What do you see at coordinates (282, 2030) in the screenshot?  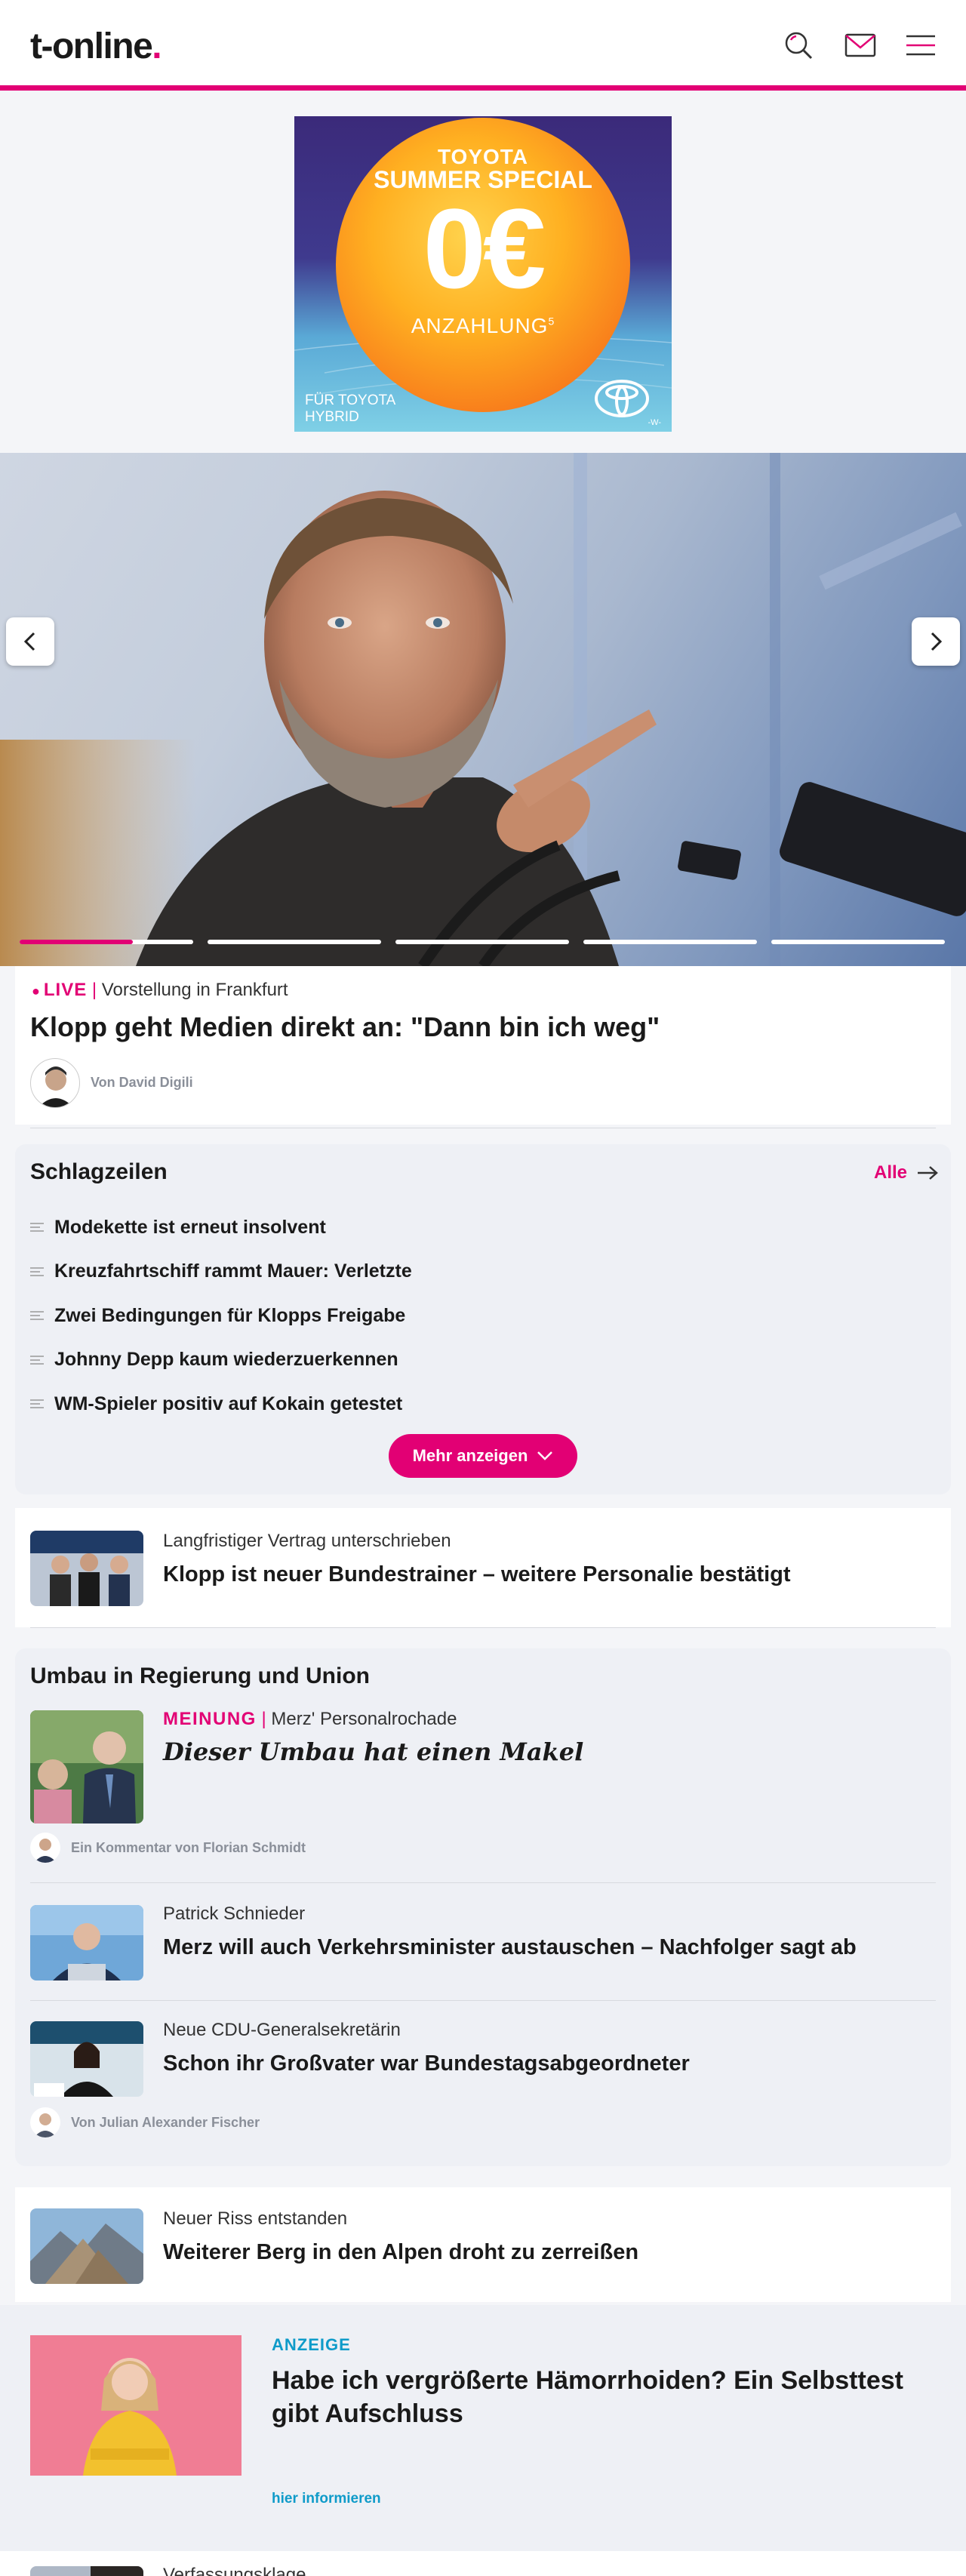 I see `cdu-kicker: Neue CDU-Generalsekretärin` at bounding box center [282, 2030].